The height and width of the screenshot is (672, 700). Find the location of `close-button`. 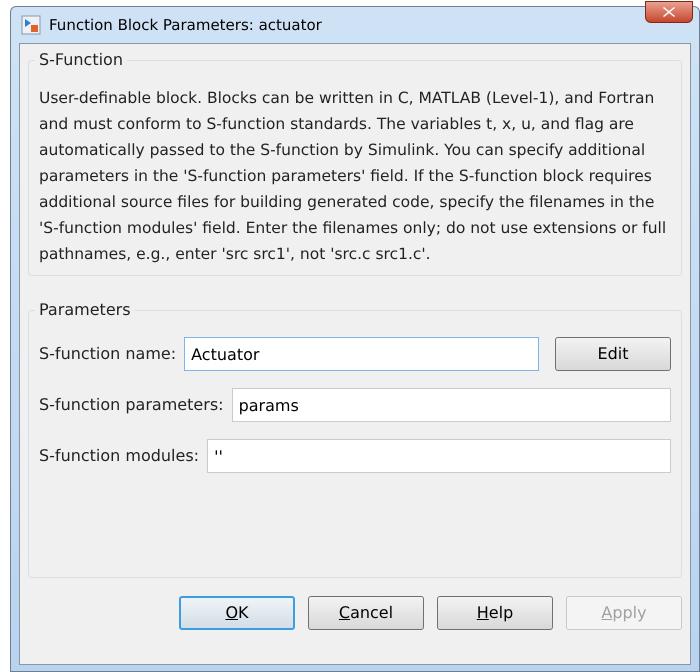

close-button is located at coordinates (669, 12).